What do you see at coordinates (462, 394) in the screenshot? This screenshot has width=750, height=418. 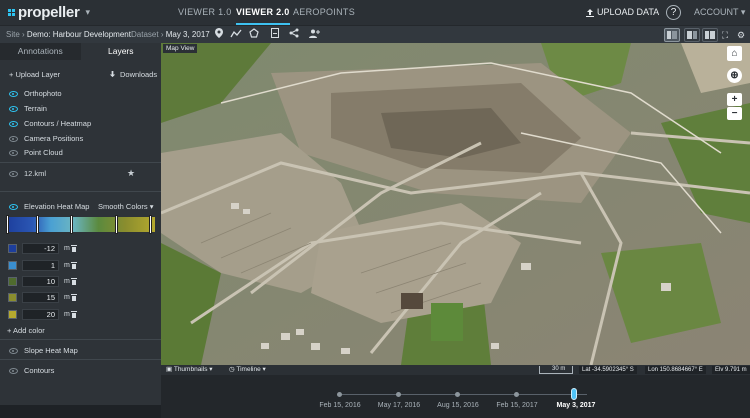 I see `timeline-track` at bounding box center [462, 394].